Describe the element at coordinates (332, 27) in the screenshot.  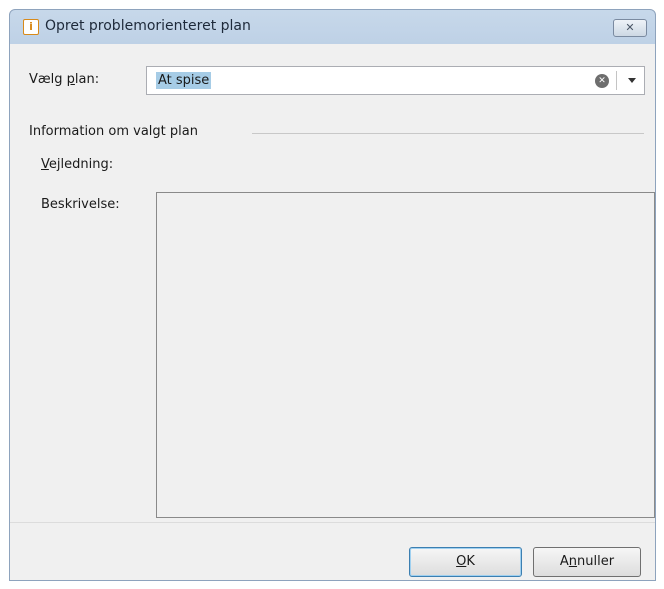
I see `title-bar: ⅰ Opret problemorienteret plan ✕` at that location.